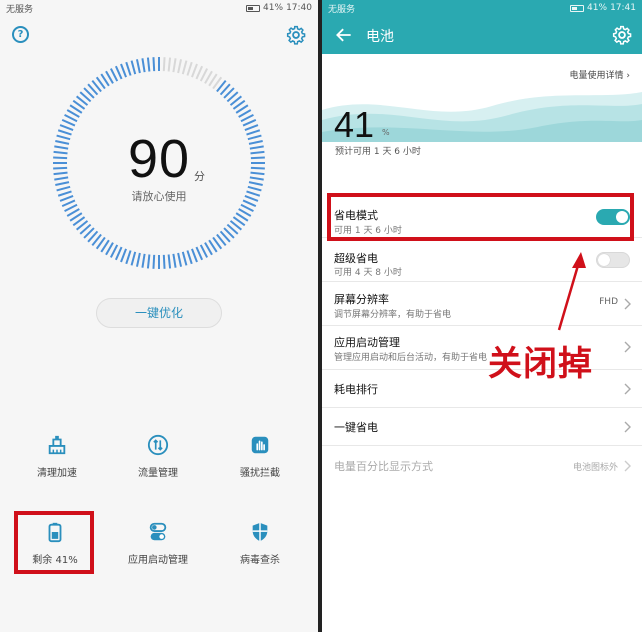 The width and height of the screenshot is (642, 632). What do you see at coordinates (158, 546) in the screenshot?
I see `tool-app-startup: 应用启动管理` at bounding box center [158, 546].